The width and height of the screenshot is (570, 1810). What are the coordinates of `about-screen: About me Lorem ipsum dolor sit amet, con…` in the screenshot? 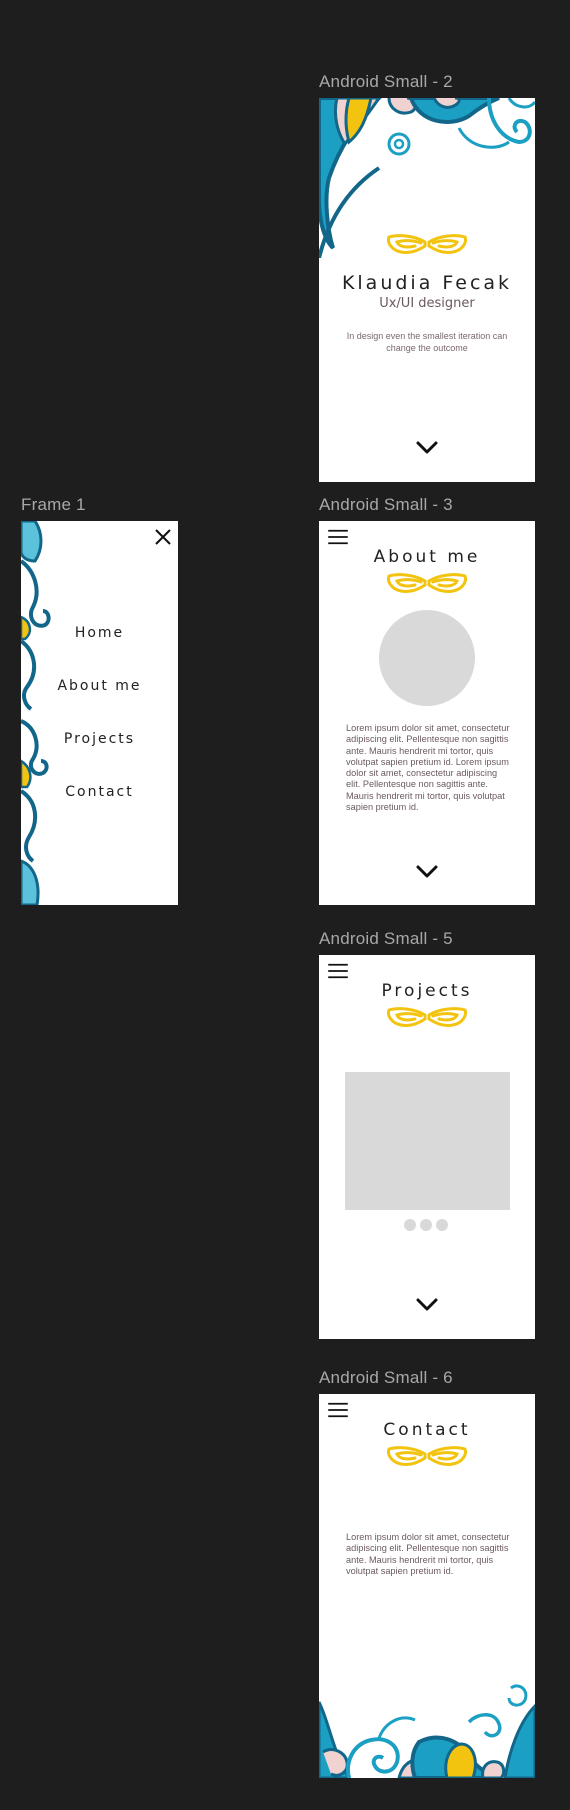 It's located at (427, 713).